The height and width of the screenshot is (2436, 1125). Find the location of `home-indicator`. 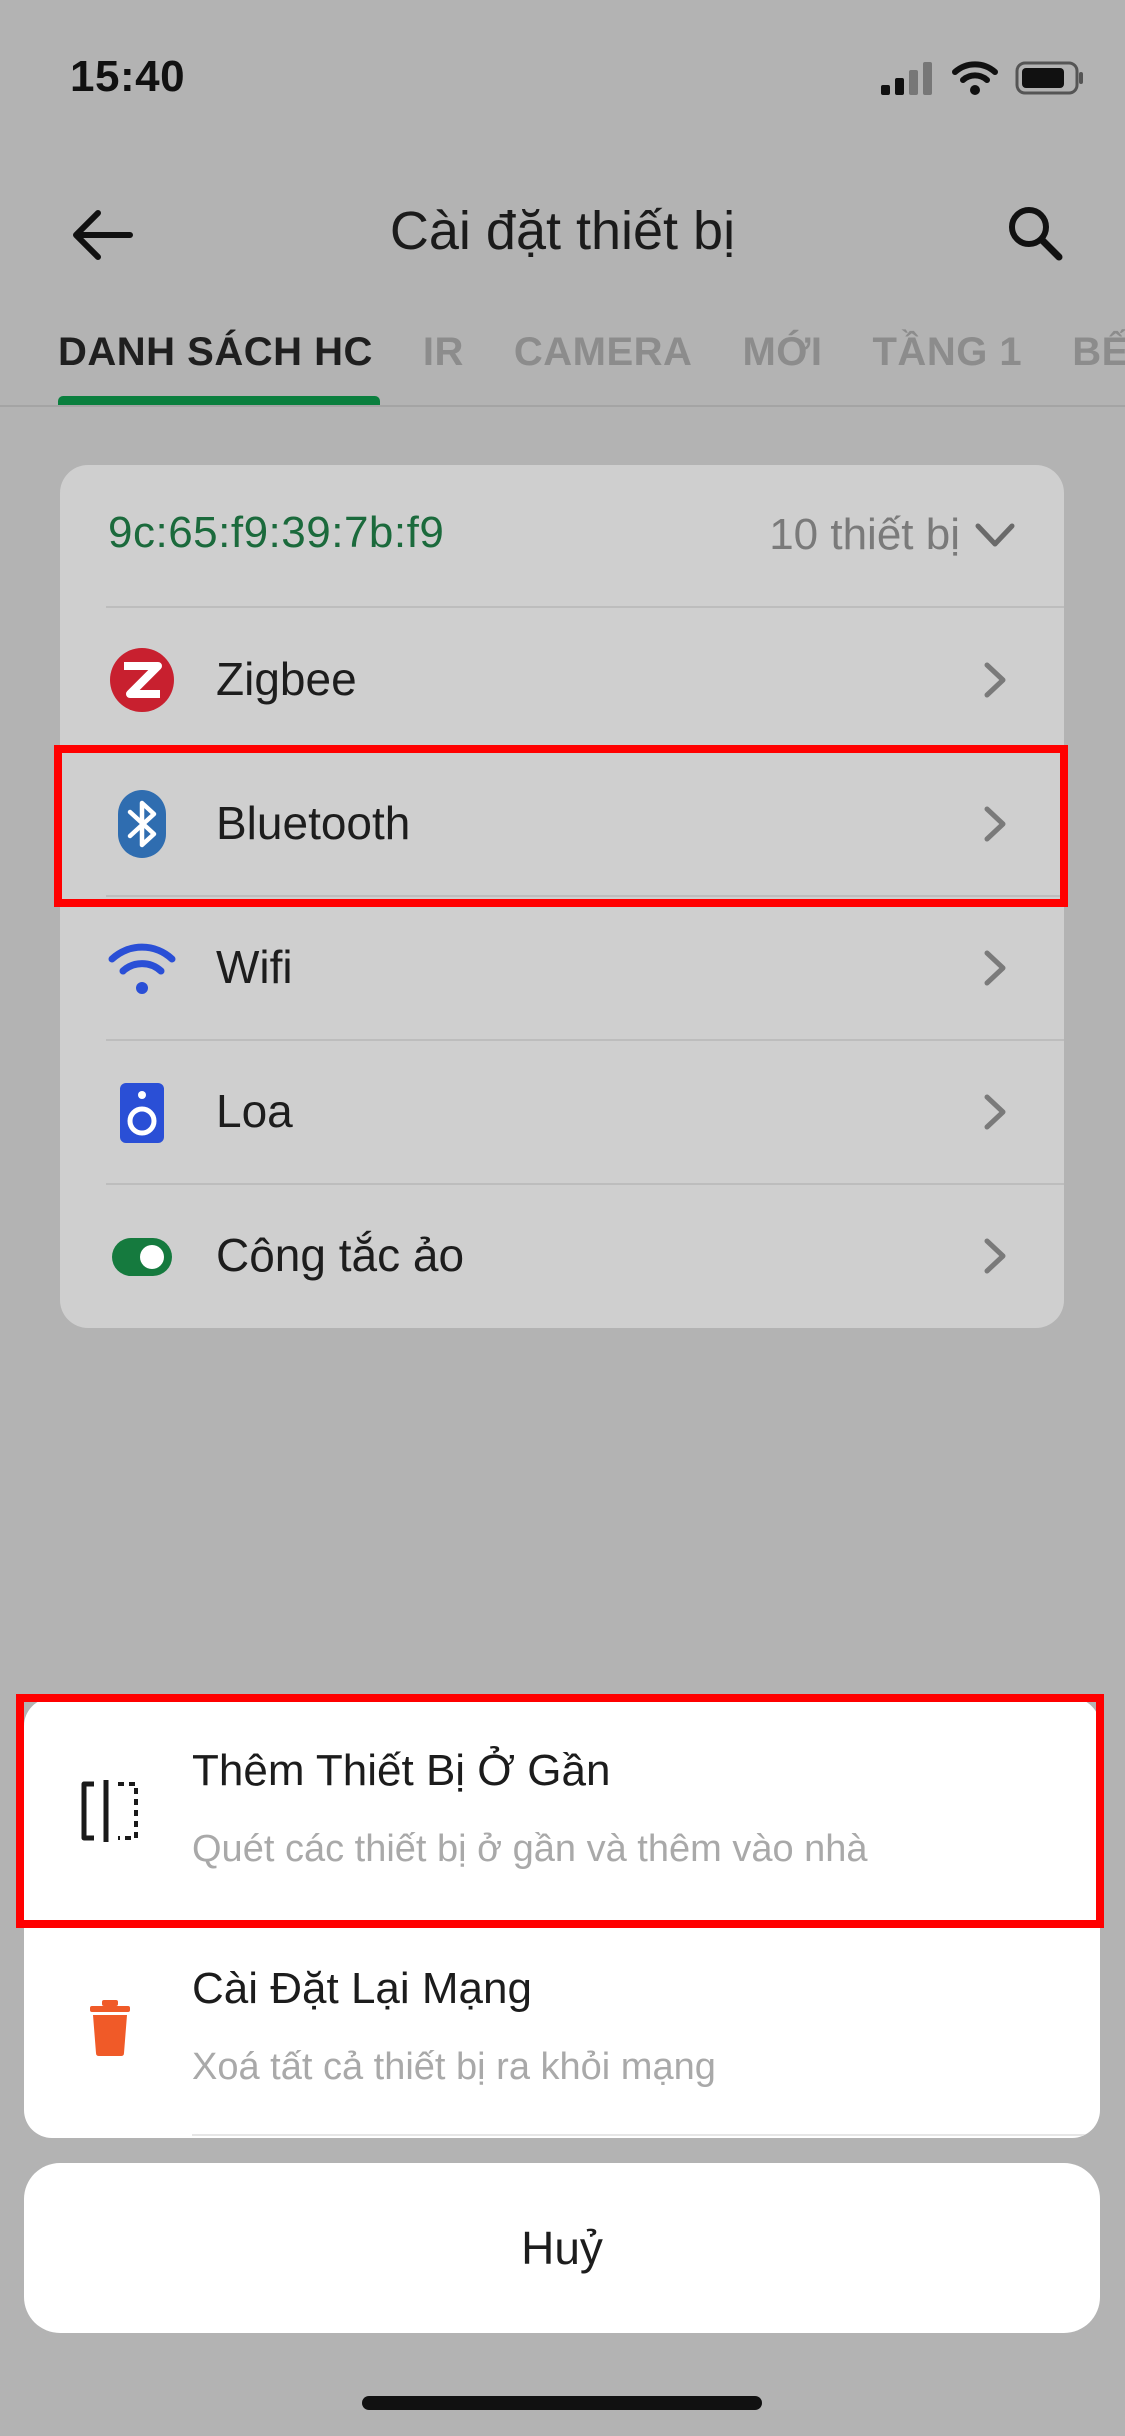

home-indicator is located at coordinates (562, 2403).